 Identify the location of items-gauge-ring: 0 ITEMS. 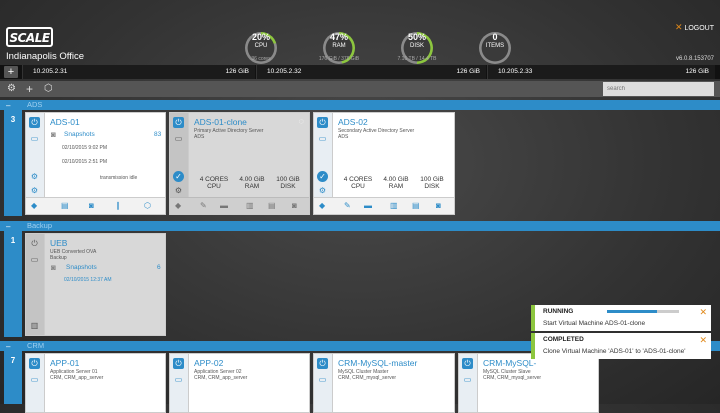
(495, 48).